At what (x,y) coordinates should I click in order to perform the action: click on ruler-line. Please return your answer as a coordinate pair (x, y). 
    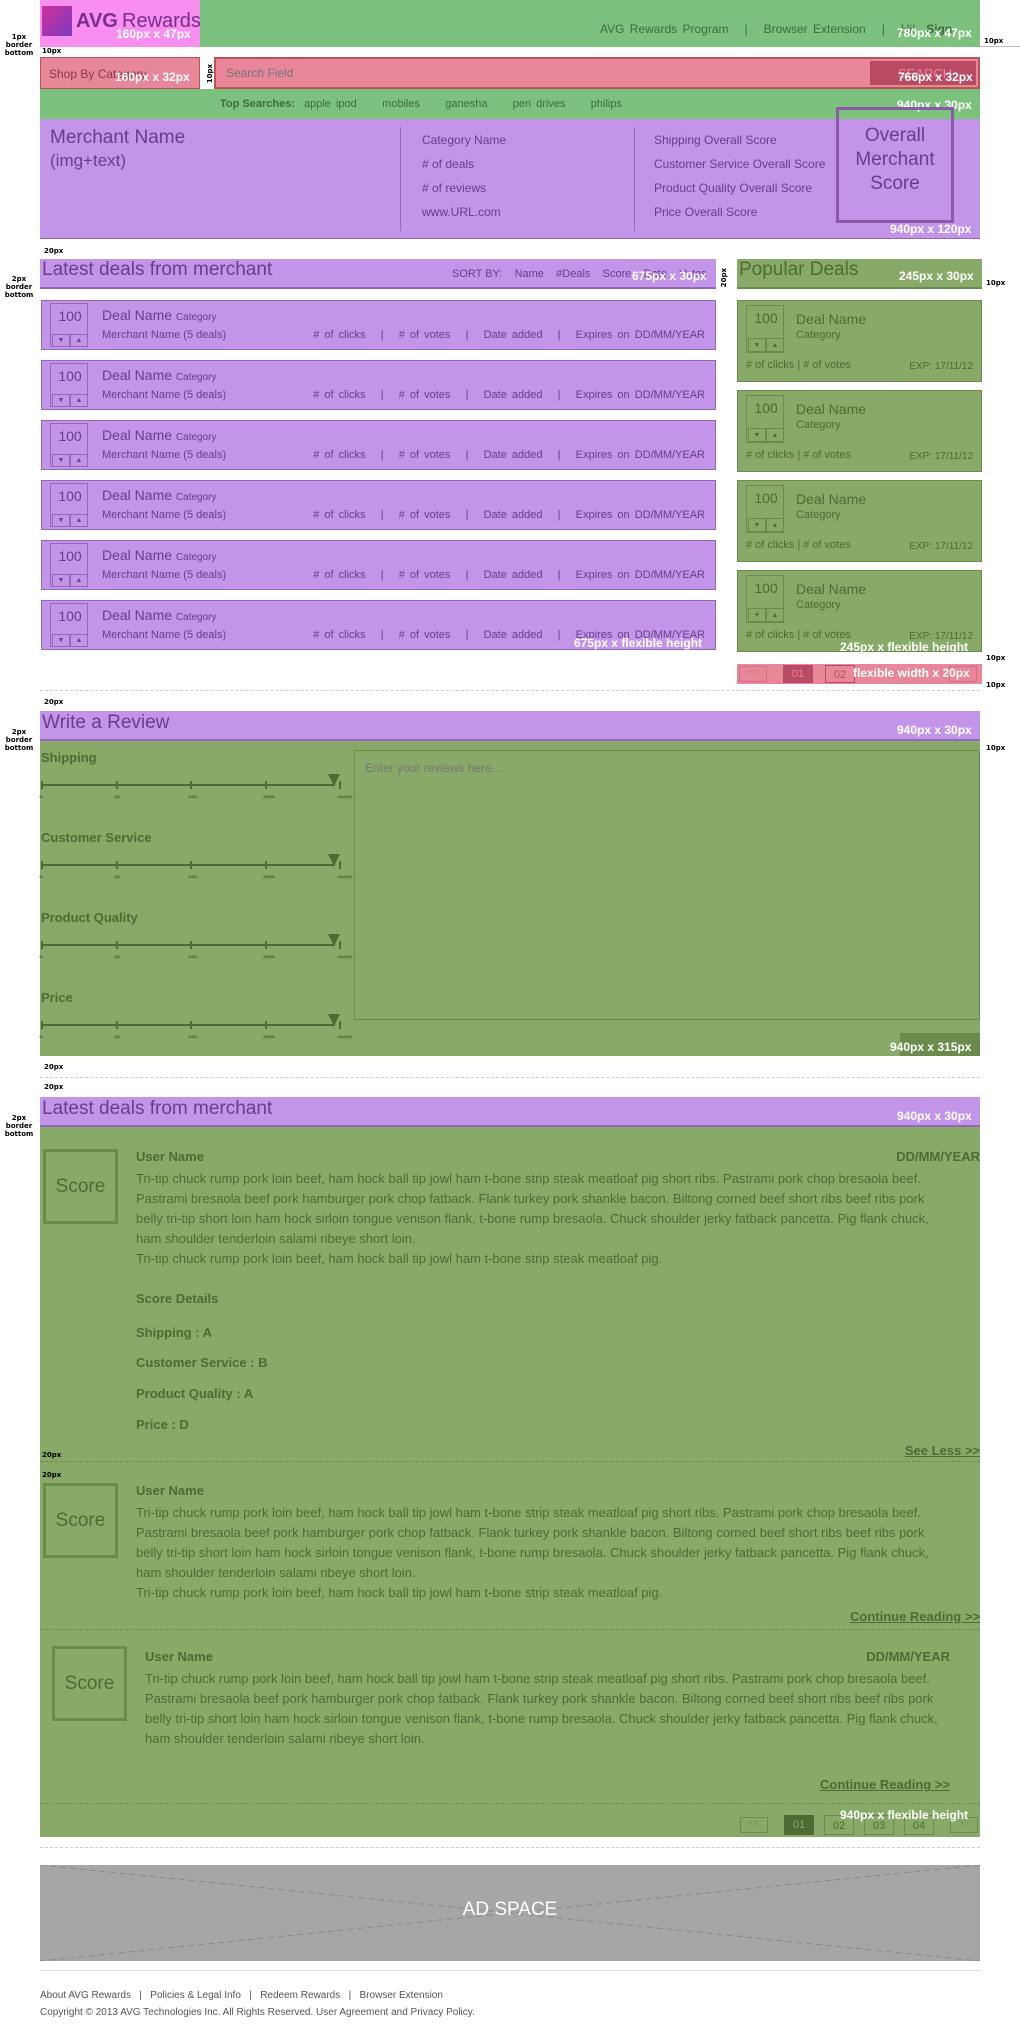
    Looking at the image, I should click on (1000, 46).